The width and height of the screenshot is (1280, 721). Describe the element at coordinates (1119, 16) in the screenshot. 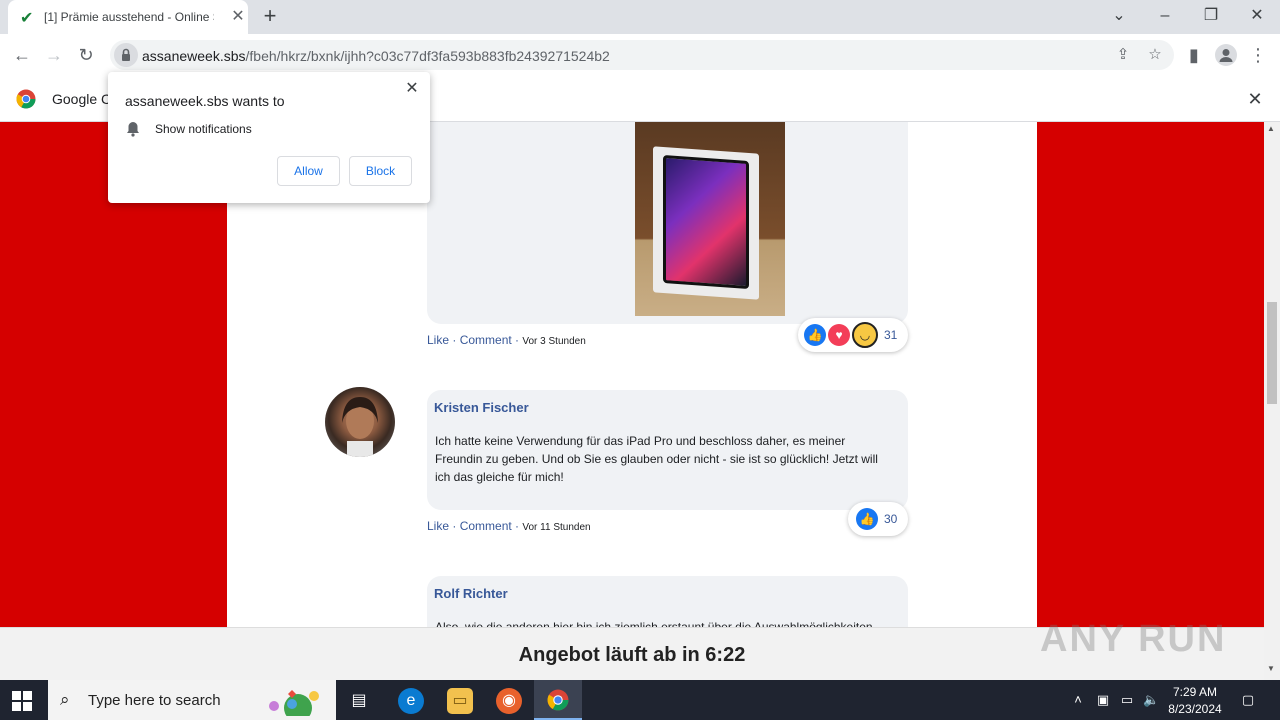

I see `tab-search-icon: ⌄` at that location.